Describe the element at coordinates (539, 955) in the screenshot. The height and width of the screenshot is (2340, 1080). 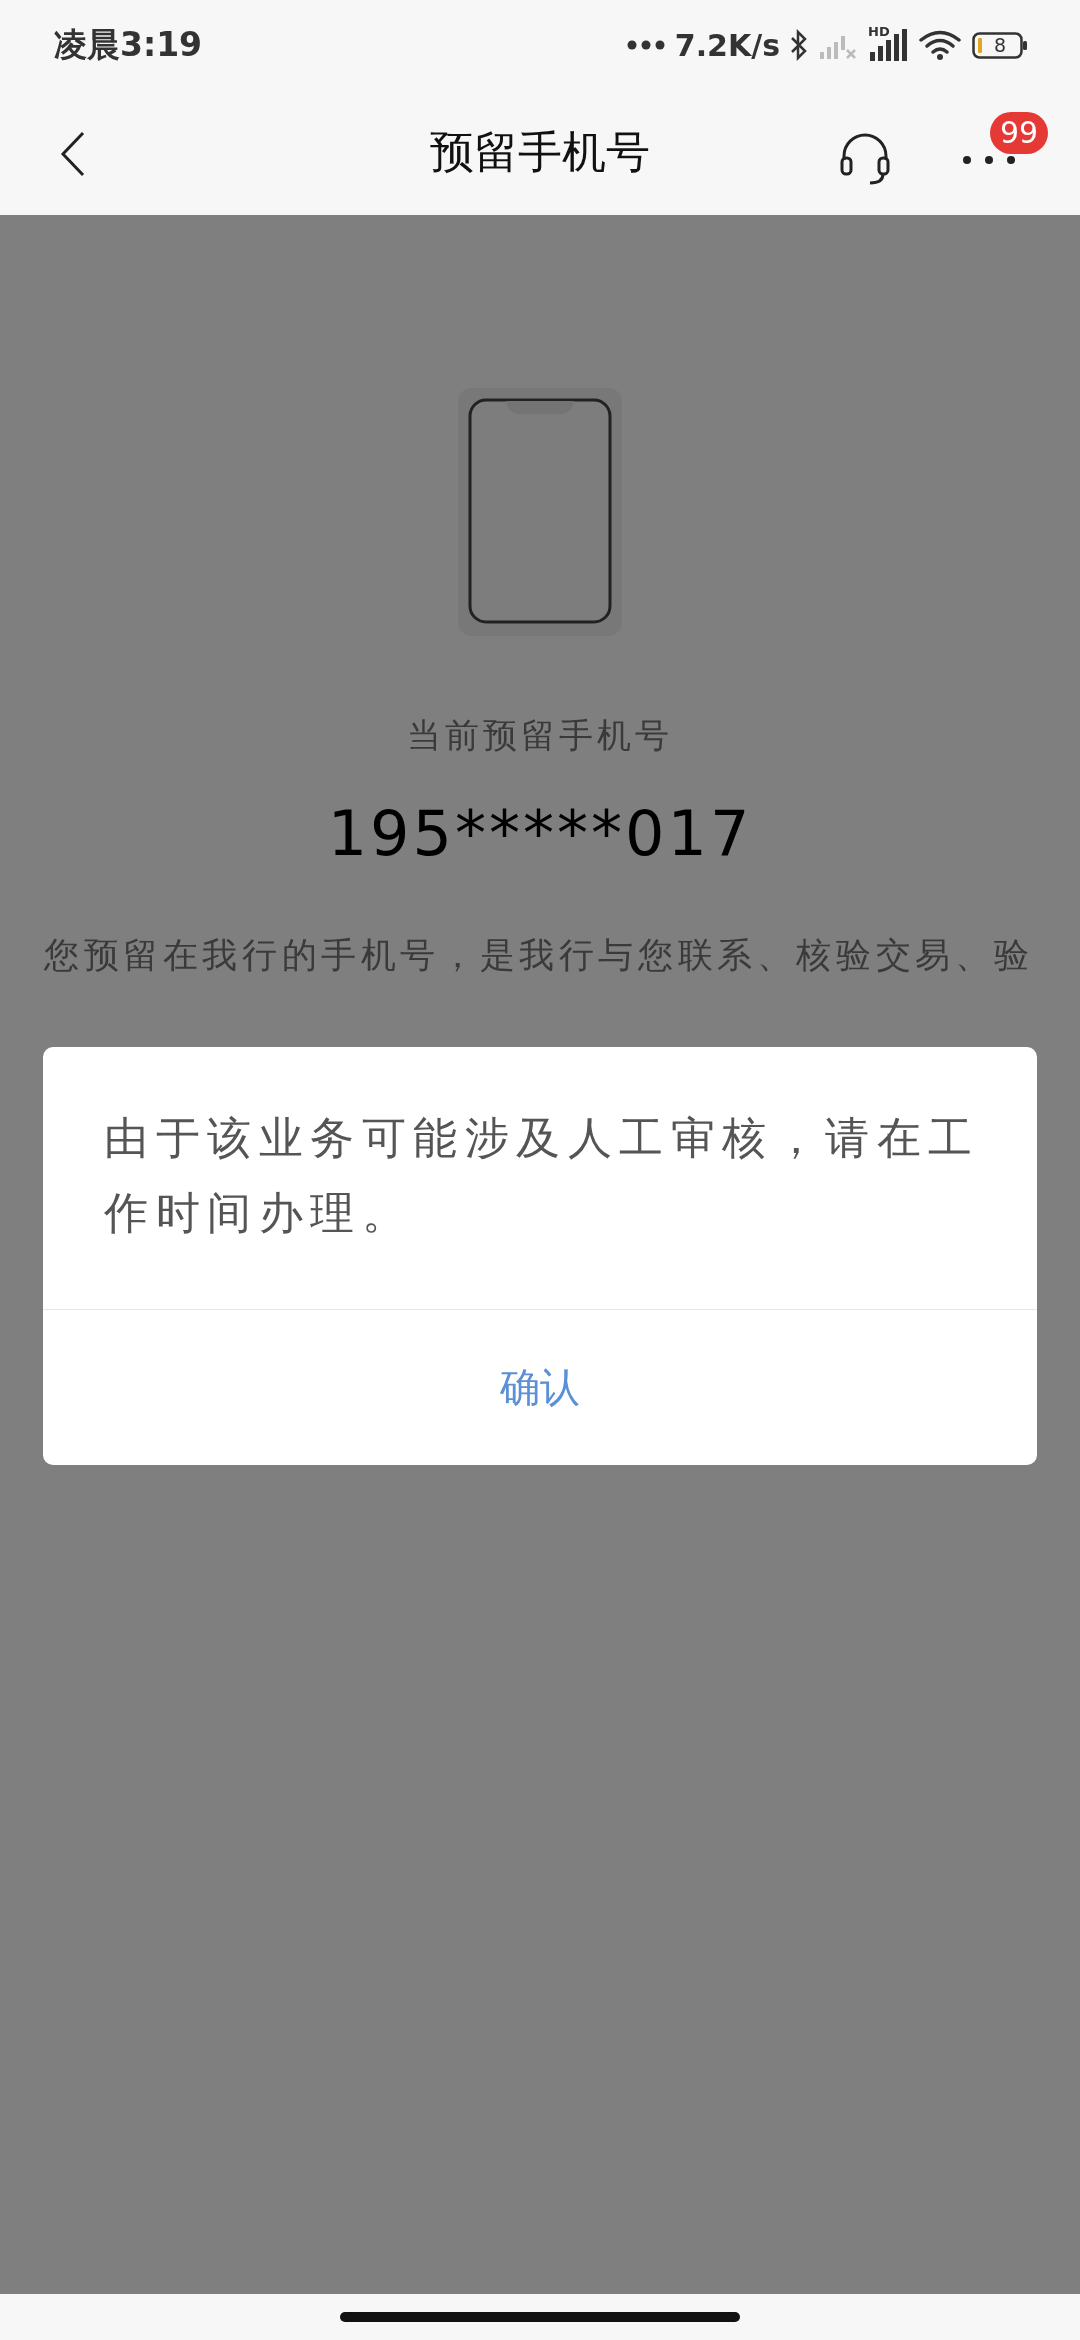
I see `notice-text: 您预留在我行的手机号，是我行与您联系、核验交易、验` at that location.